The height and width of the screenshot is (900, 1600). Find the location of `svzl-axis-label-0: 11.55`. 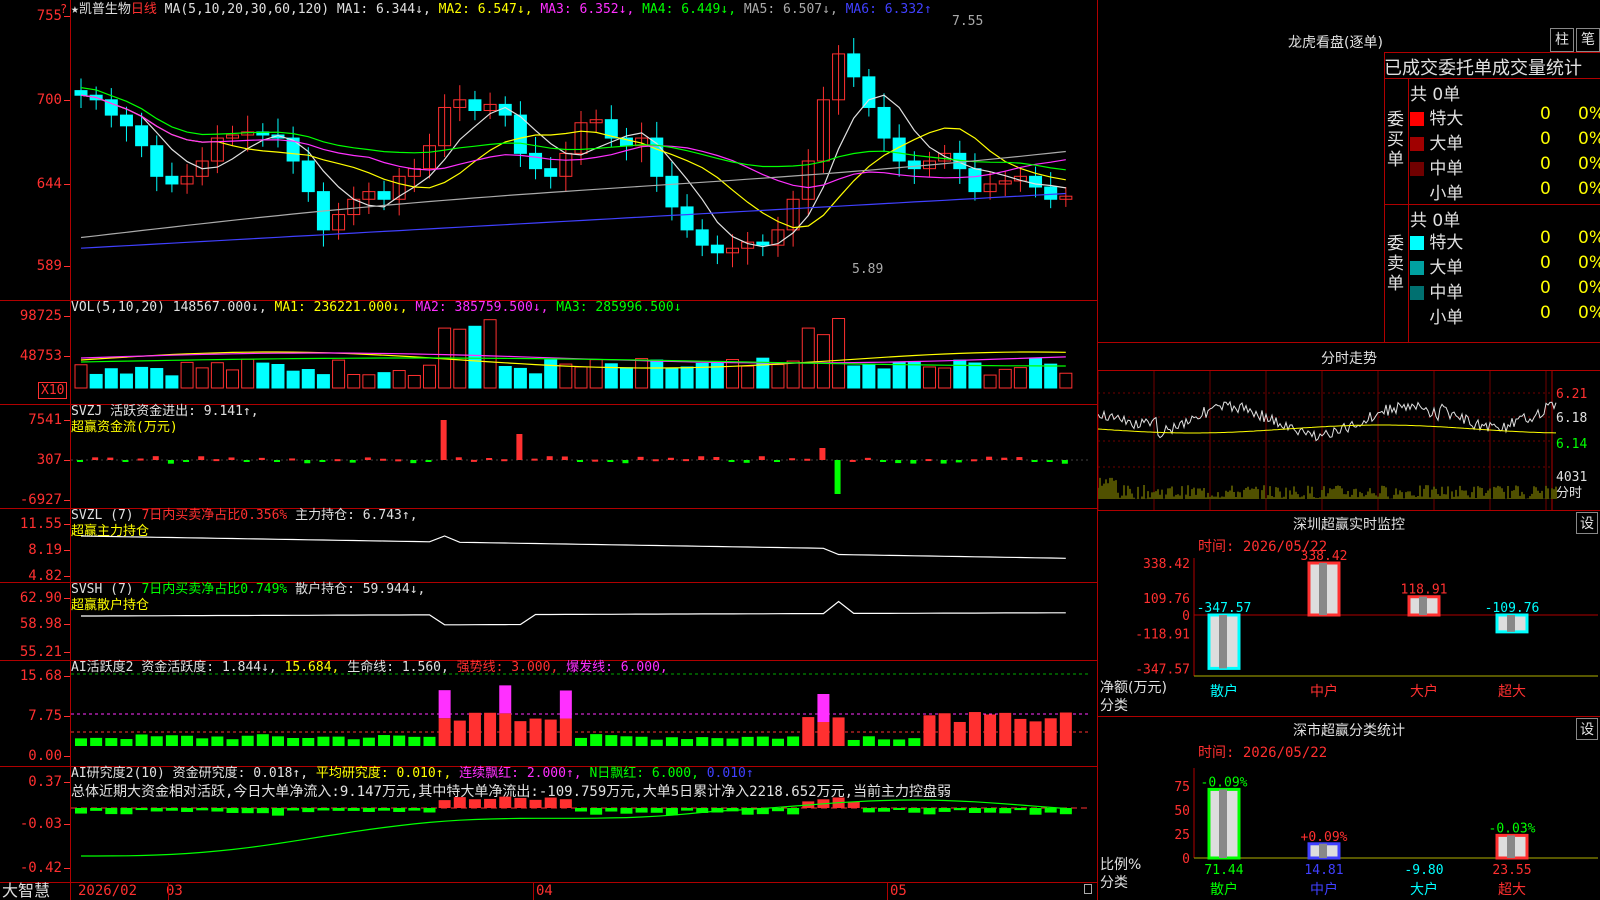

svzl-axis-label-0: 11.55 is located at coordinates (40, 524).